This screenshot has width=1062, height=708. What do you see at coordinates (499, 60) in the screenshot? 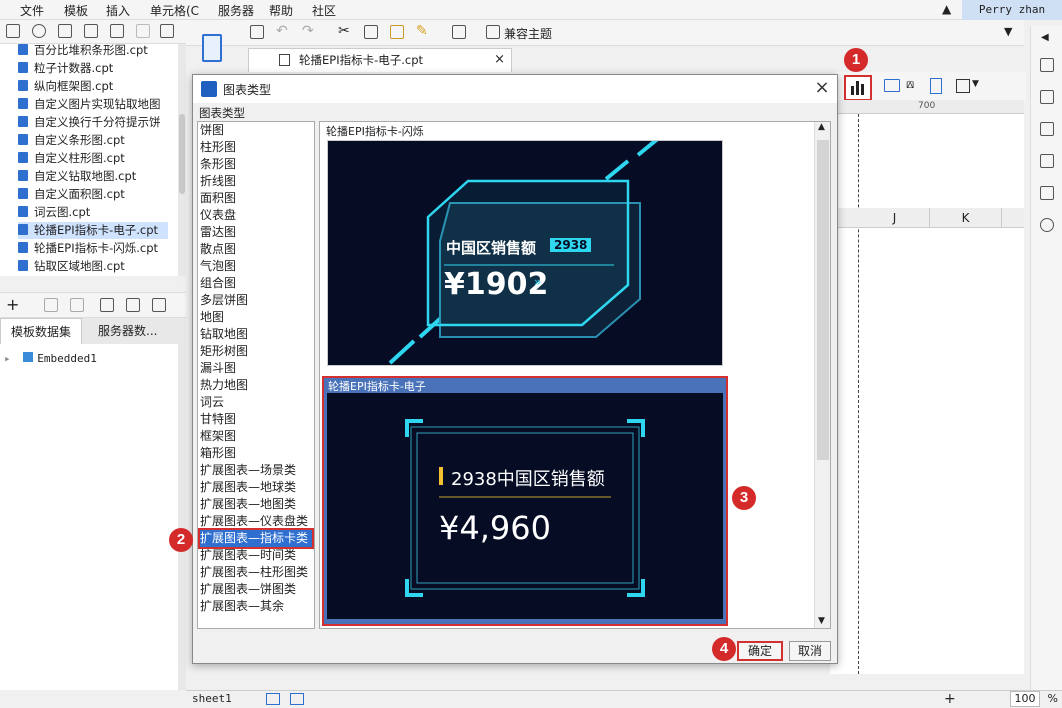
I see `close-tab-icon: ×` at bounding box center [499, 60].